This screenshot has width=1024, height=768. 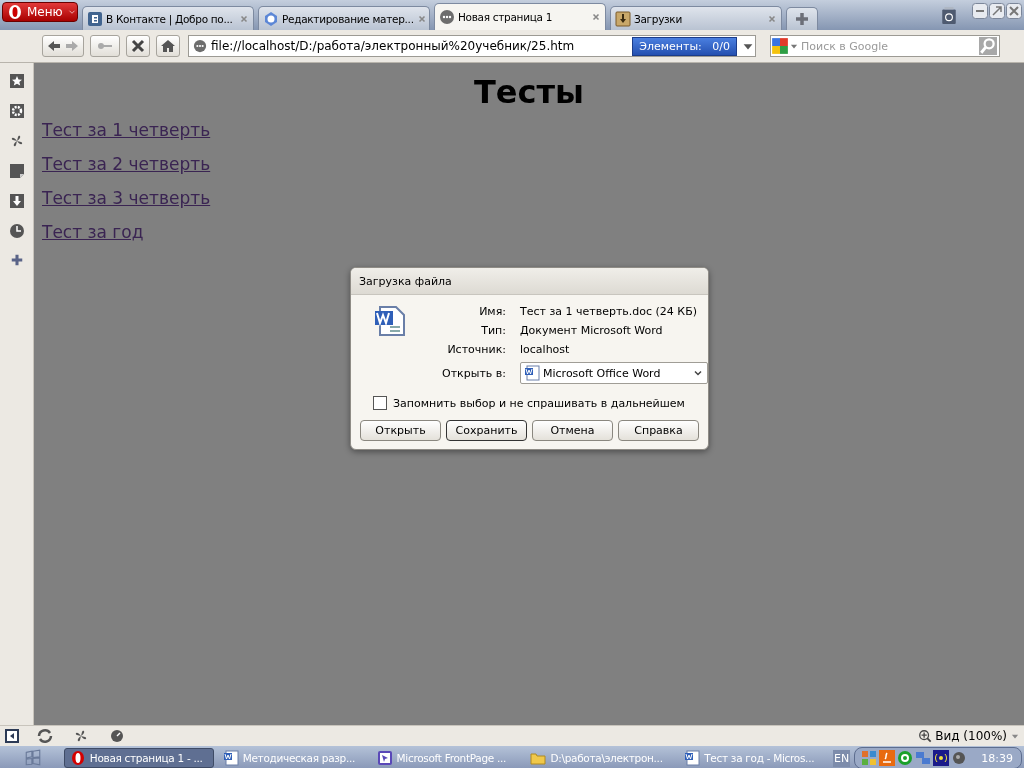 I want to click on browser-tab: Загрузки, so click(x=696, y=18).